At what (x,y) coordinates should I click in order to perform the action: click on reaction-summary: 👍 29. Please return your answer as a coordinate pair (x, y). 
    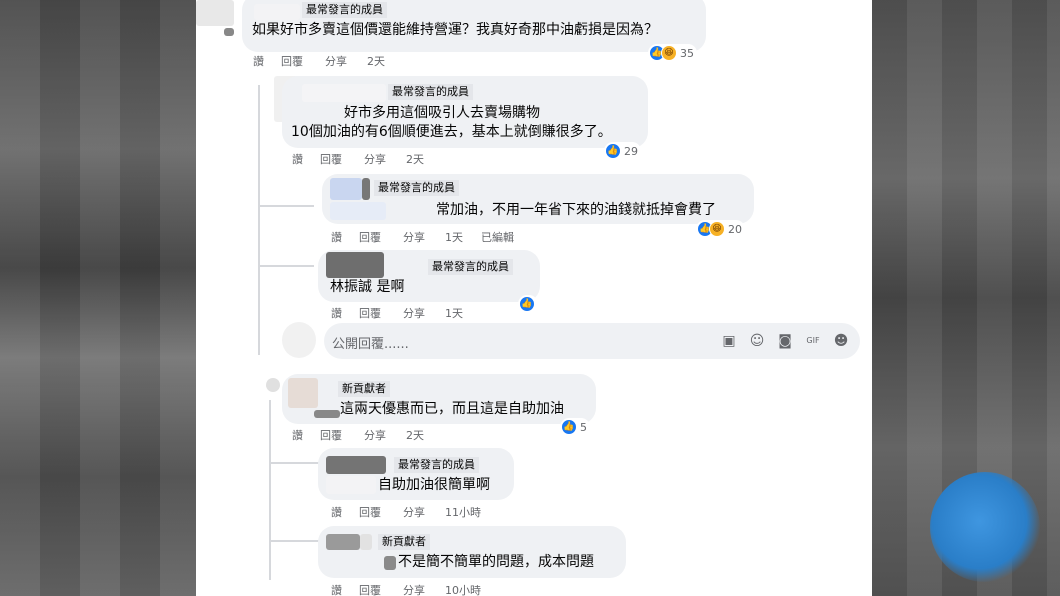
    Looking at the image, I should click on (622, 151).